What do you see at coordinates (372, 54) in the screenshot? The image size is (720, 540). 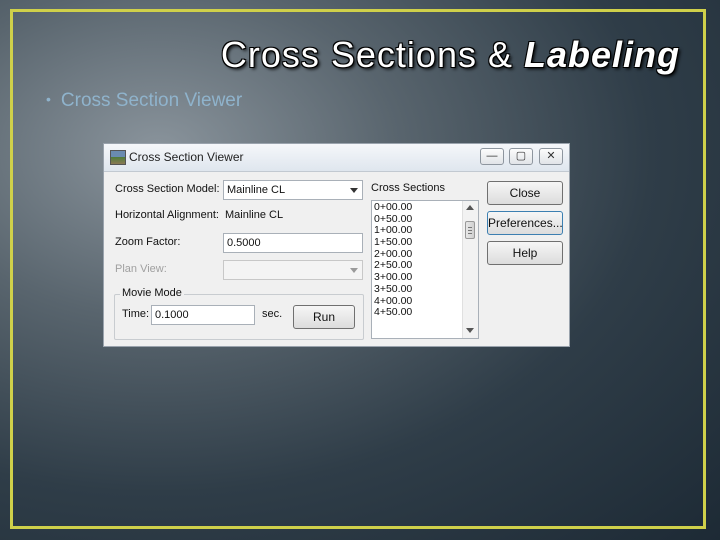 I see `slide-title-prefix: Cross Sections &` at bounding box center [372, 54].